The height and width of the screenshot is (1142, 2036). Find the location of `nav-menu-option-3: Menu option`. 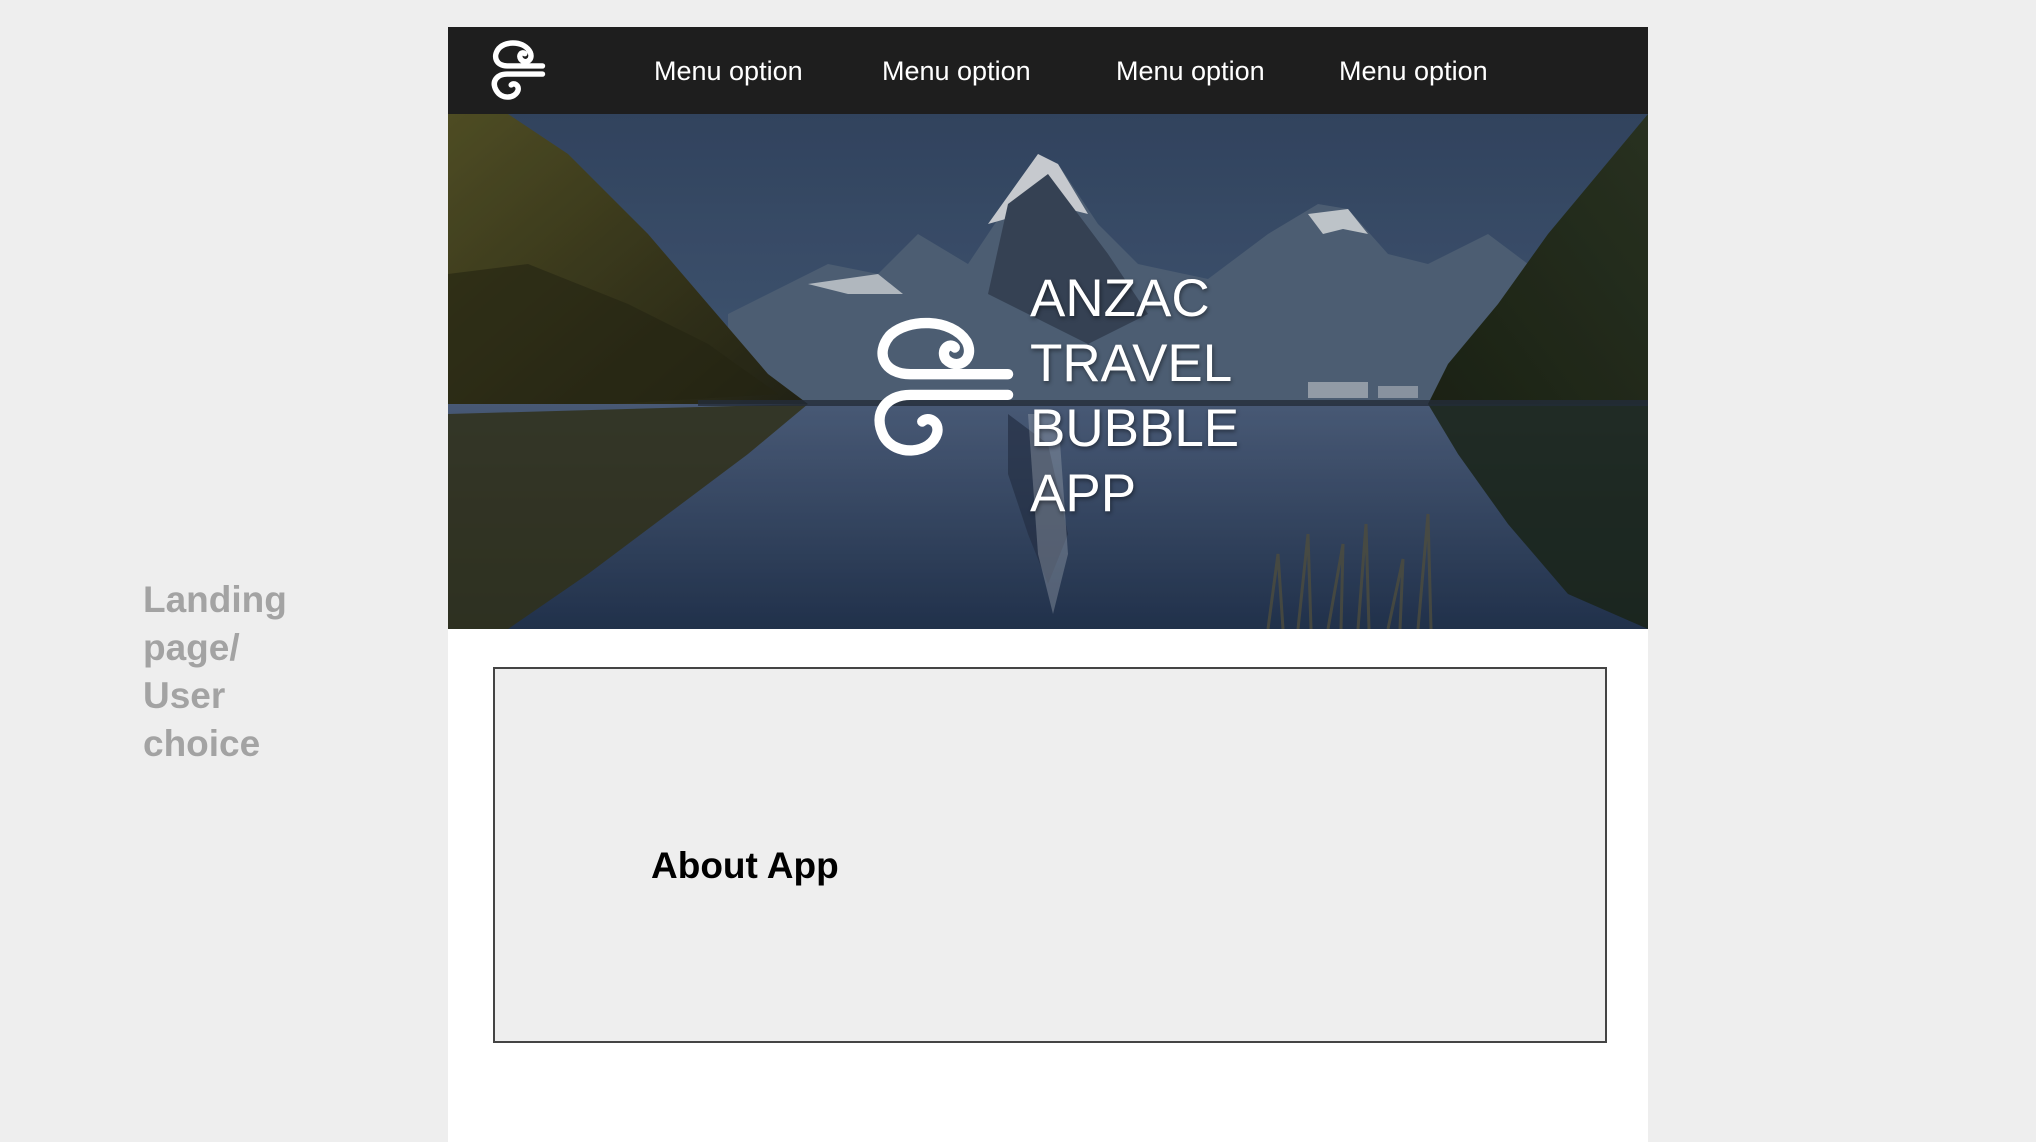

nav-menu-option-3: Menu option is located at coordinates (1190, 71).